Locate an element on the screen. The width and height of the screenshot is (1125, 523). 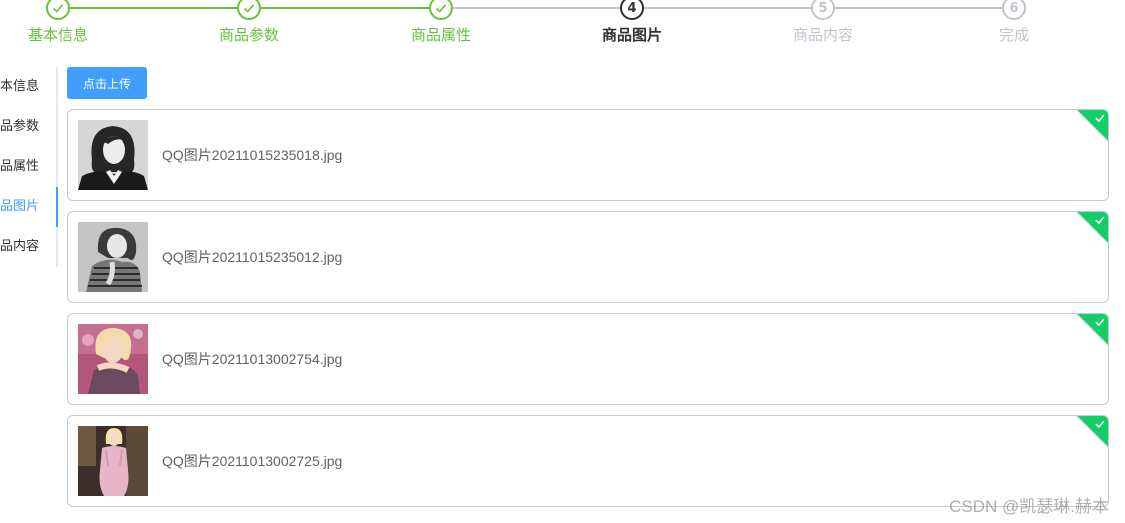
watermark: CSDN @凯瑟琳.赫本 is located at coordinates (1029, 506).